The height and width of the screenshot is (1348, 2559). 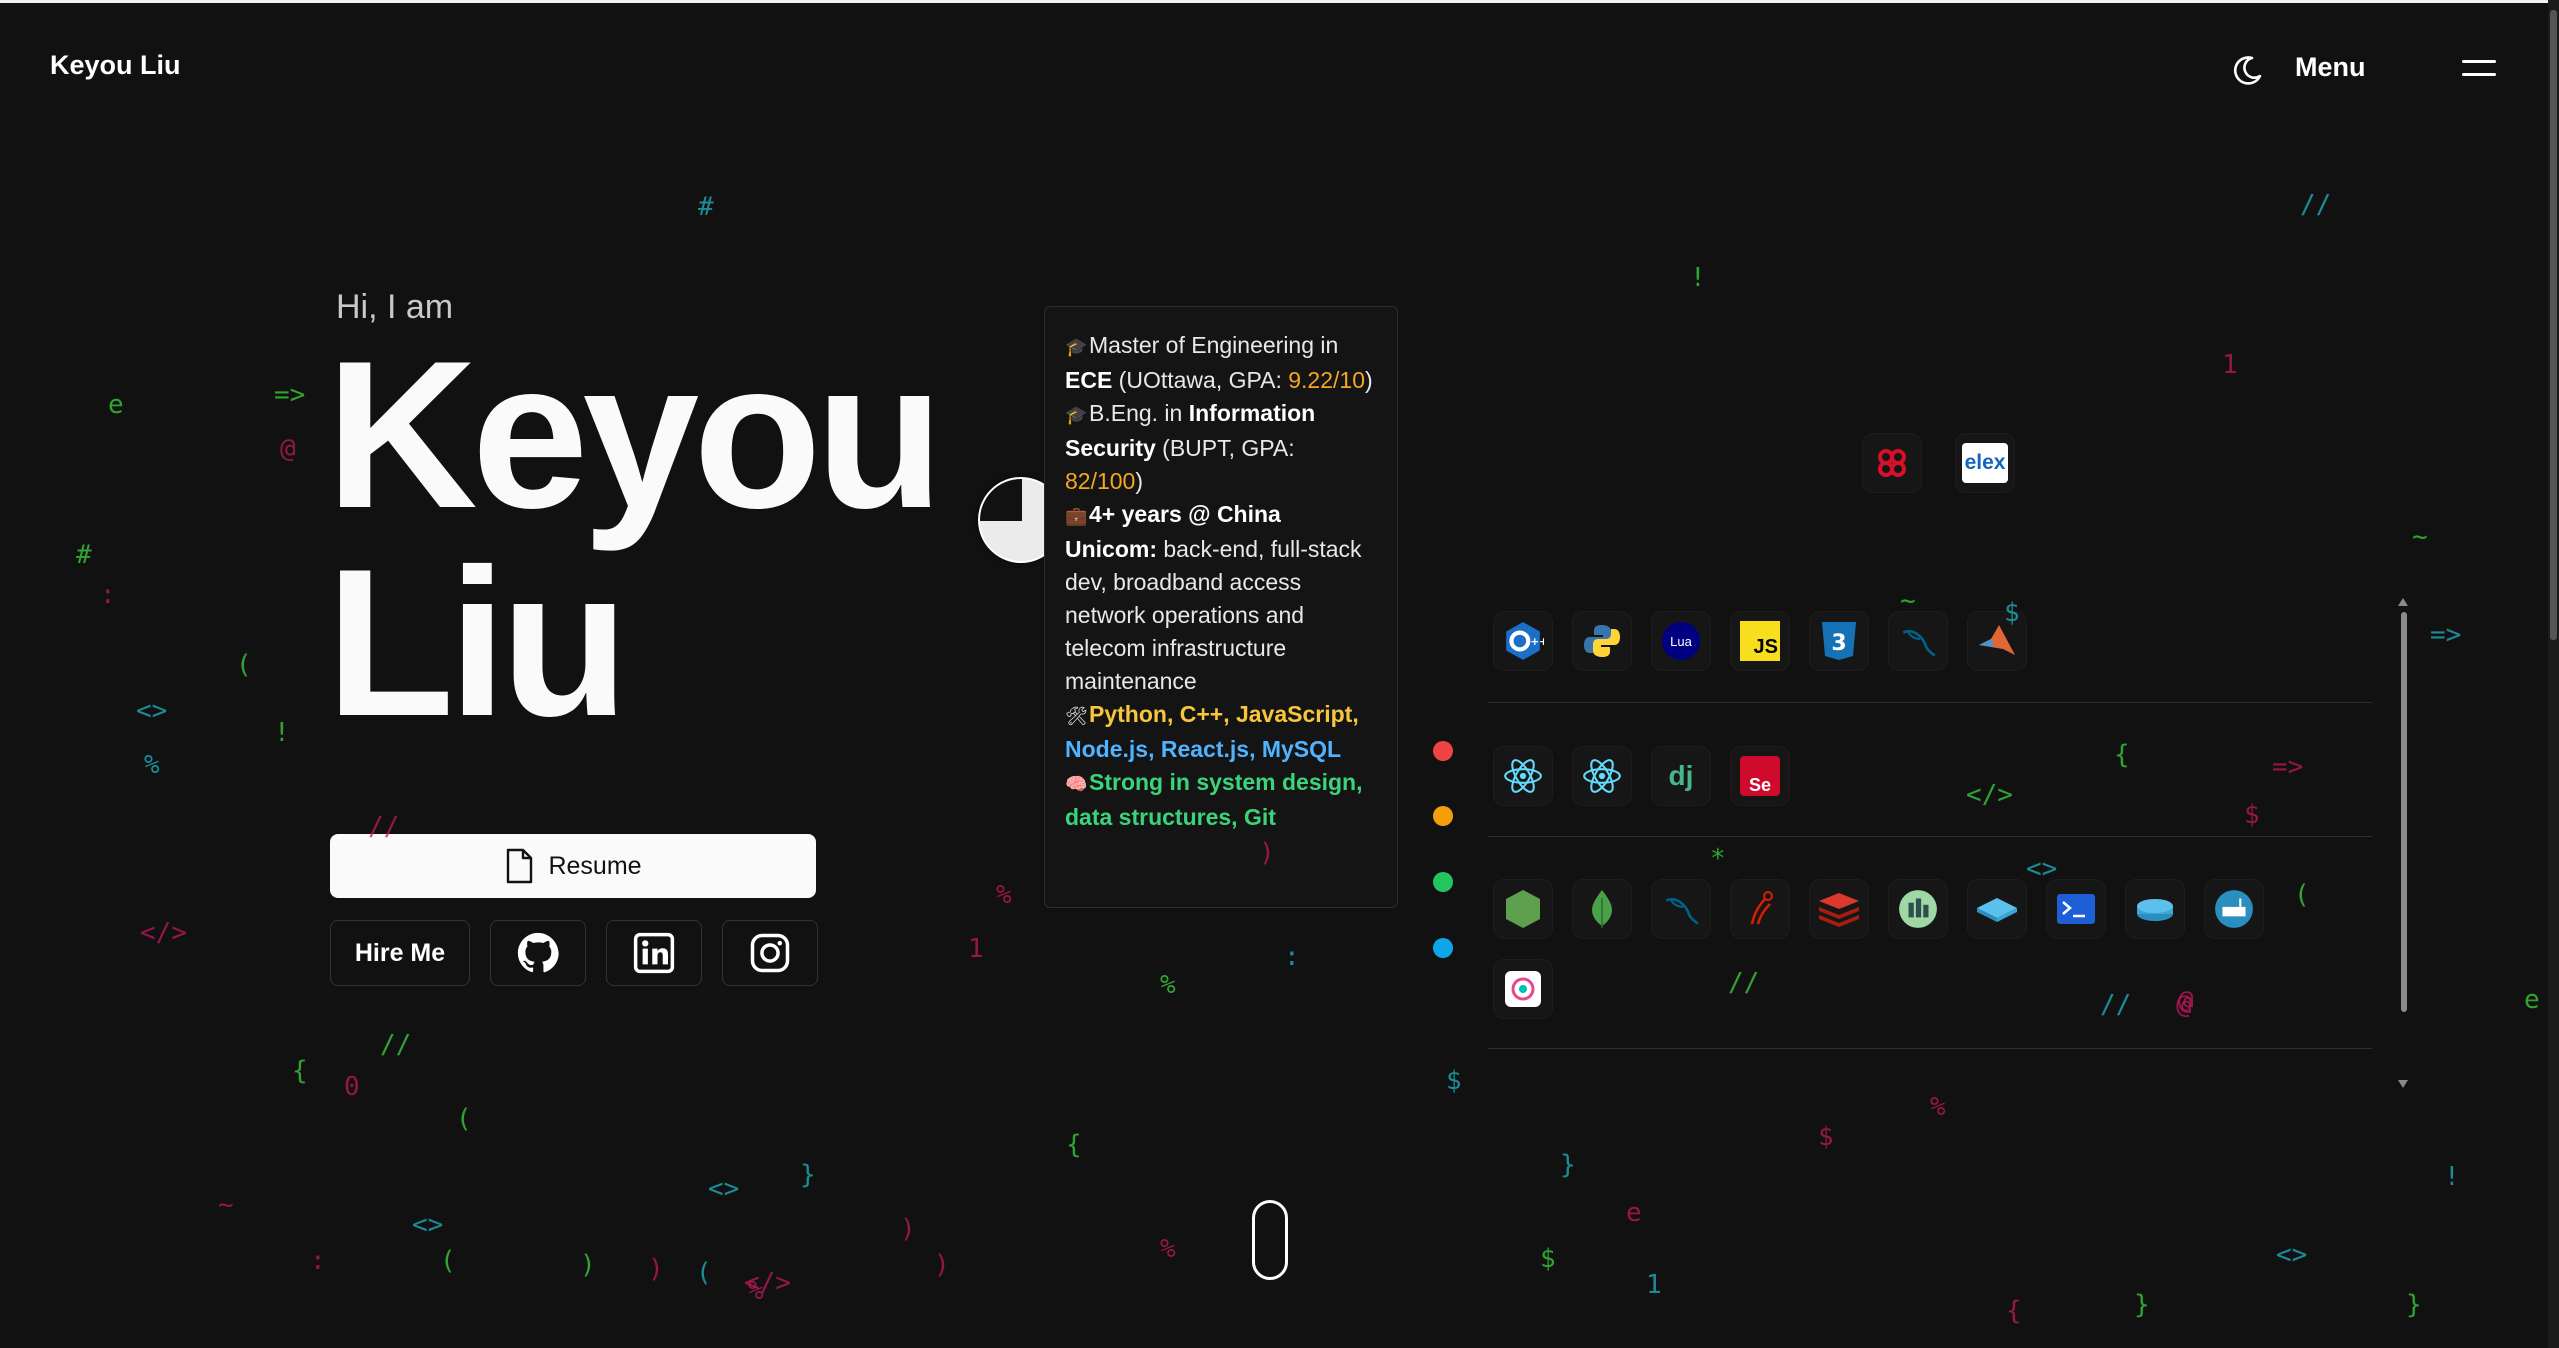 What do you see at coordinates (1918, 641) in the screenshot?
I see `mysql-icon` at bounding box center [1918, 641].